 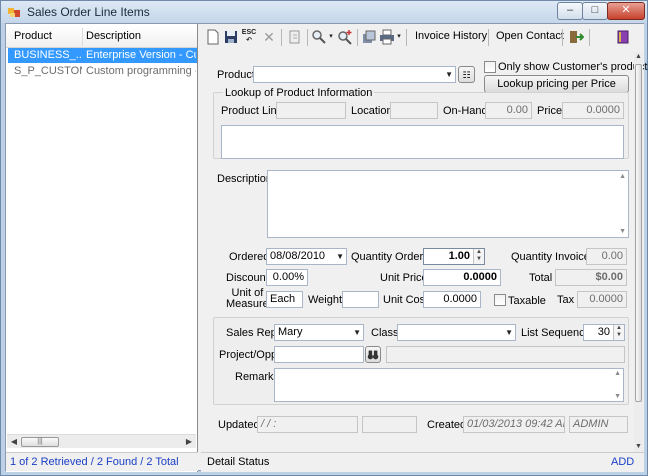 I want to click on title-bar: Sales Order Line Items – □ ✕, so click(x=324, y=12).